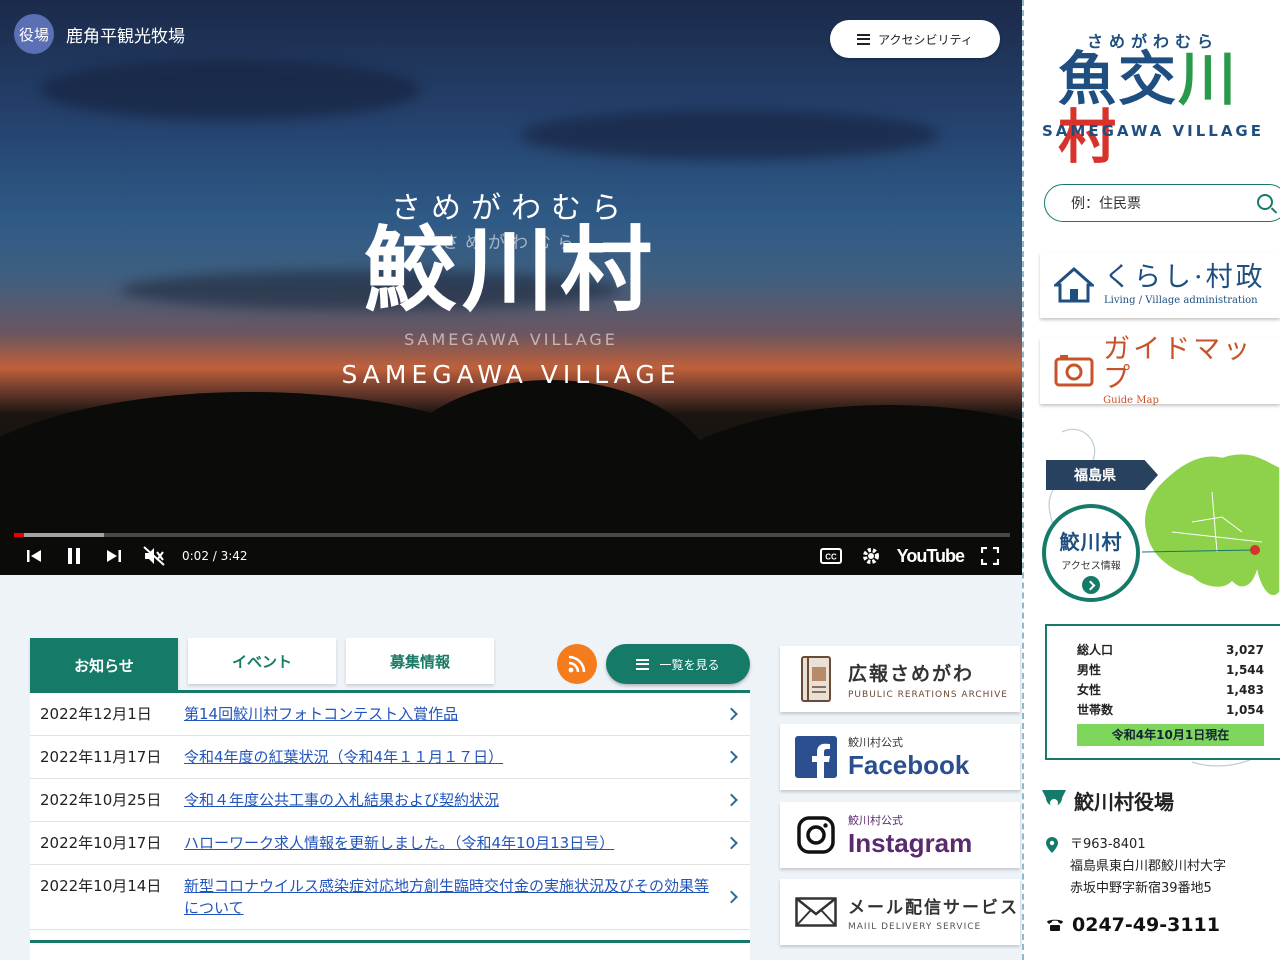 The image size is (1280, 960). I want to click on address-line-1: 福島県東白川郡鮫川村大字, so click(1148, 866).